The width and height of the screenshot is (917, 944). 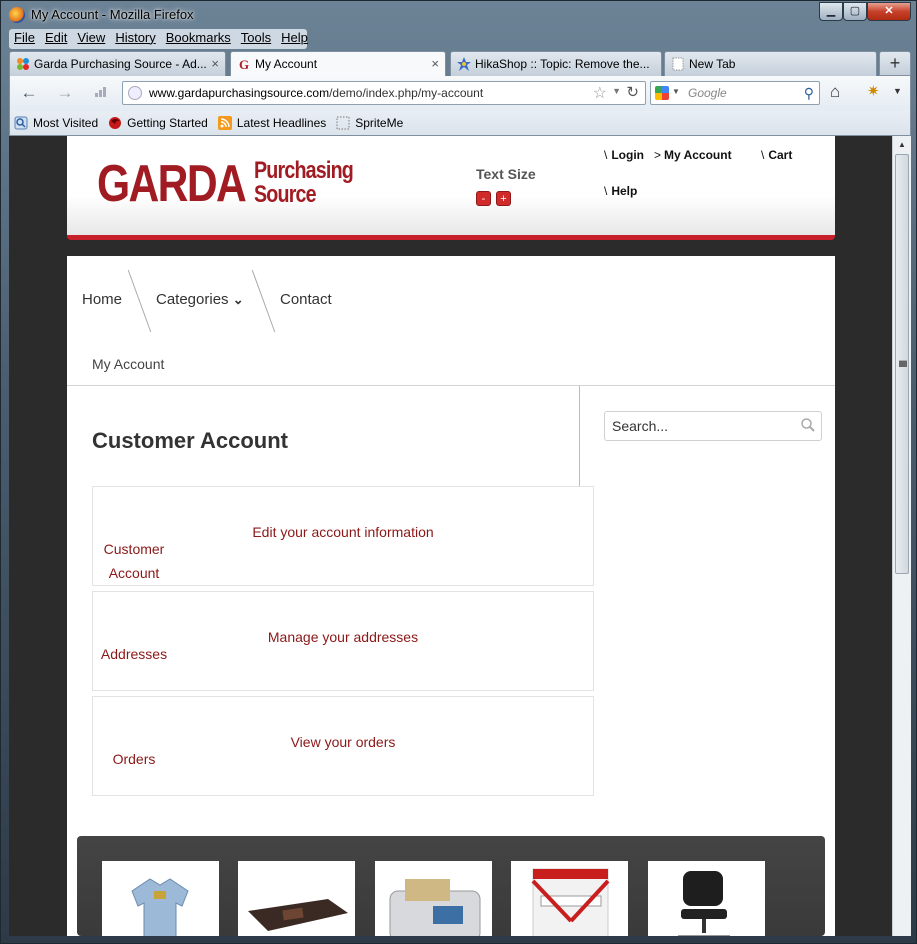 What do you see at coordinates (707, 93) in the screenshot?
I see `browser-search-placeholder: Google` at bounding box center [707, 93].